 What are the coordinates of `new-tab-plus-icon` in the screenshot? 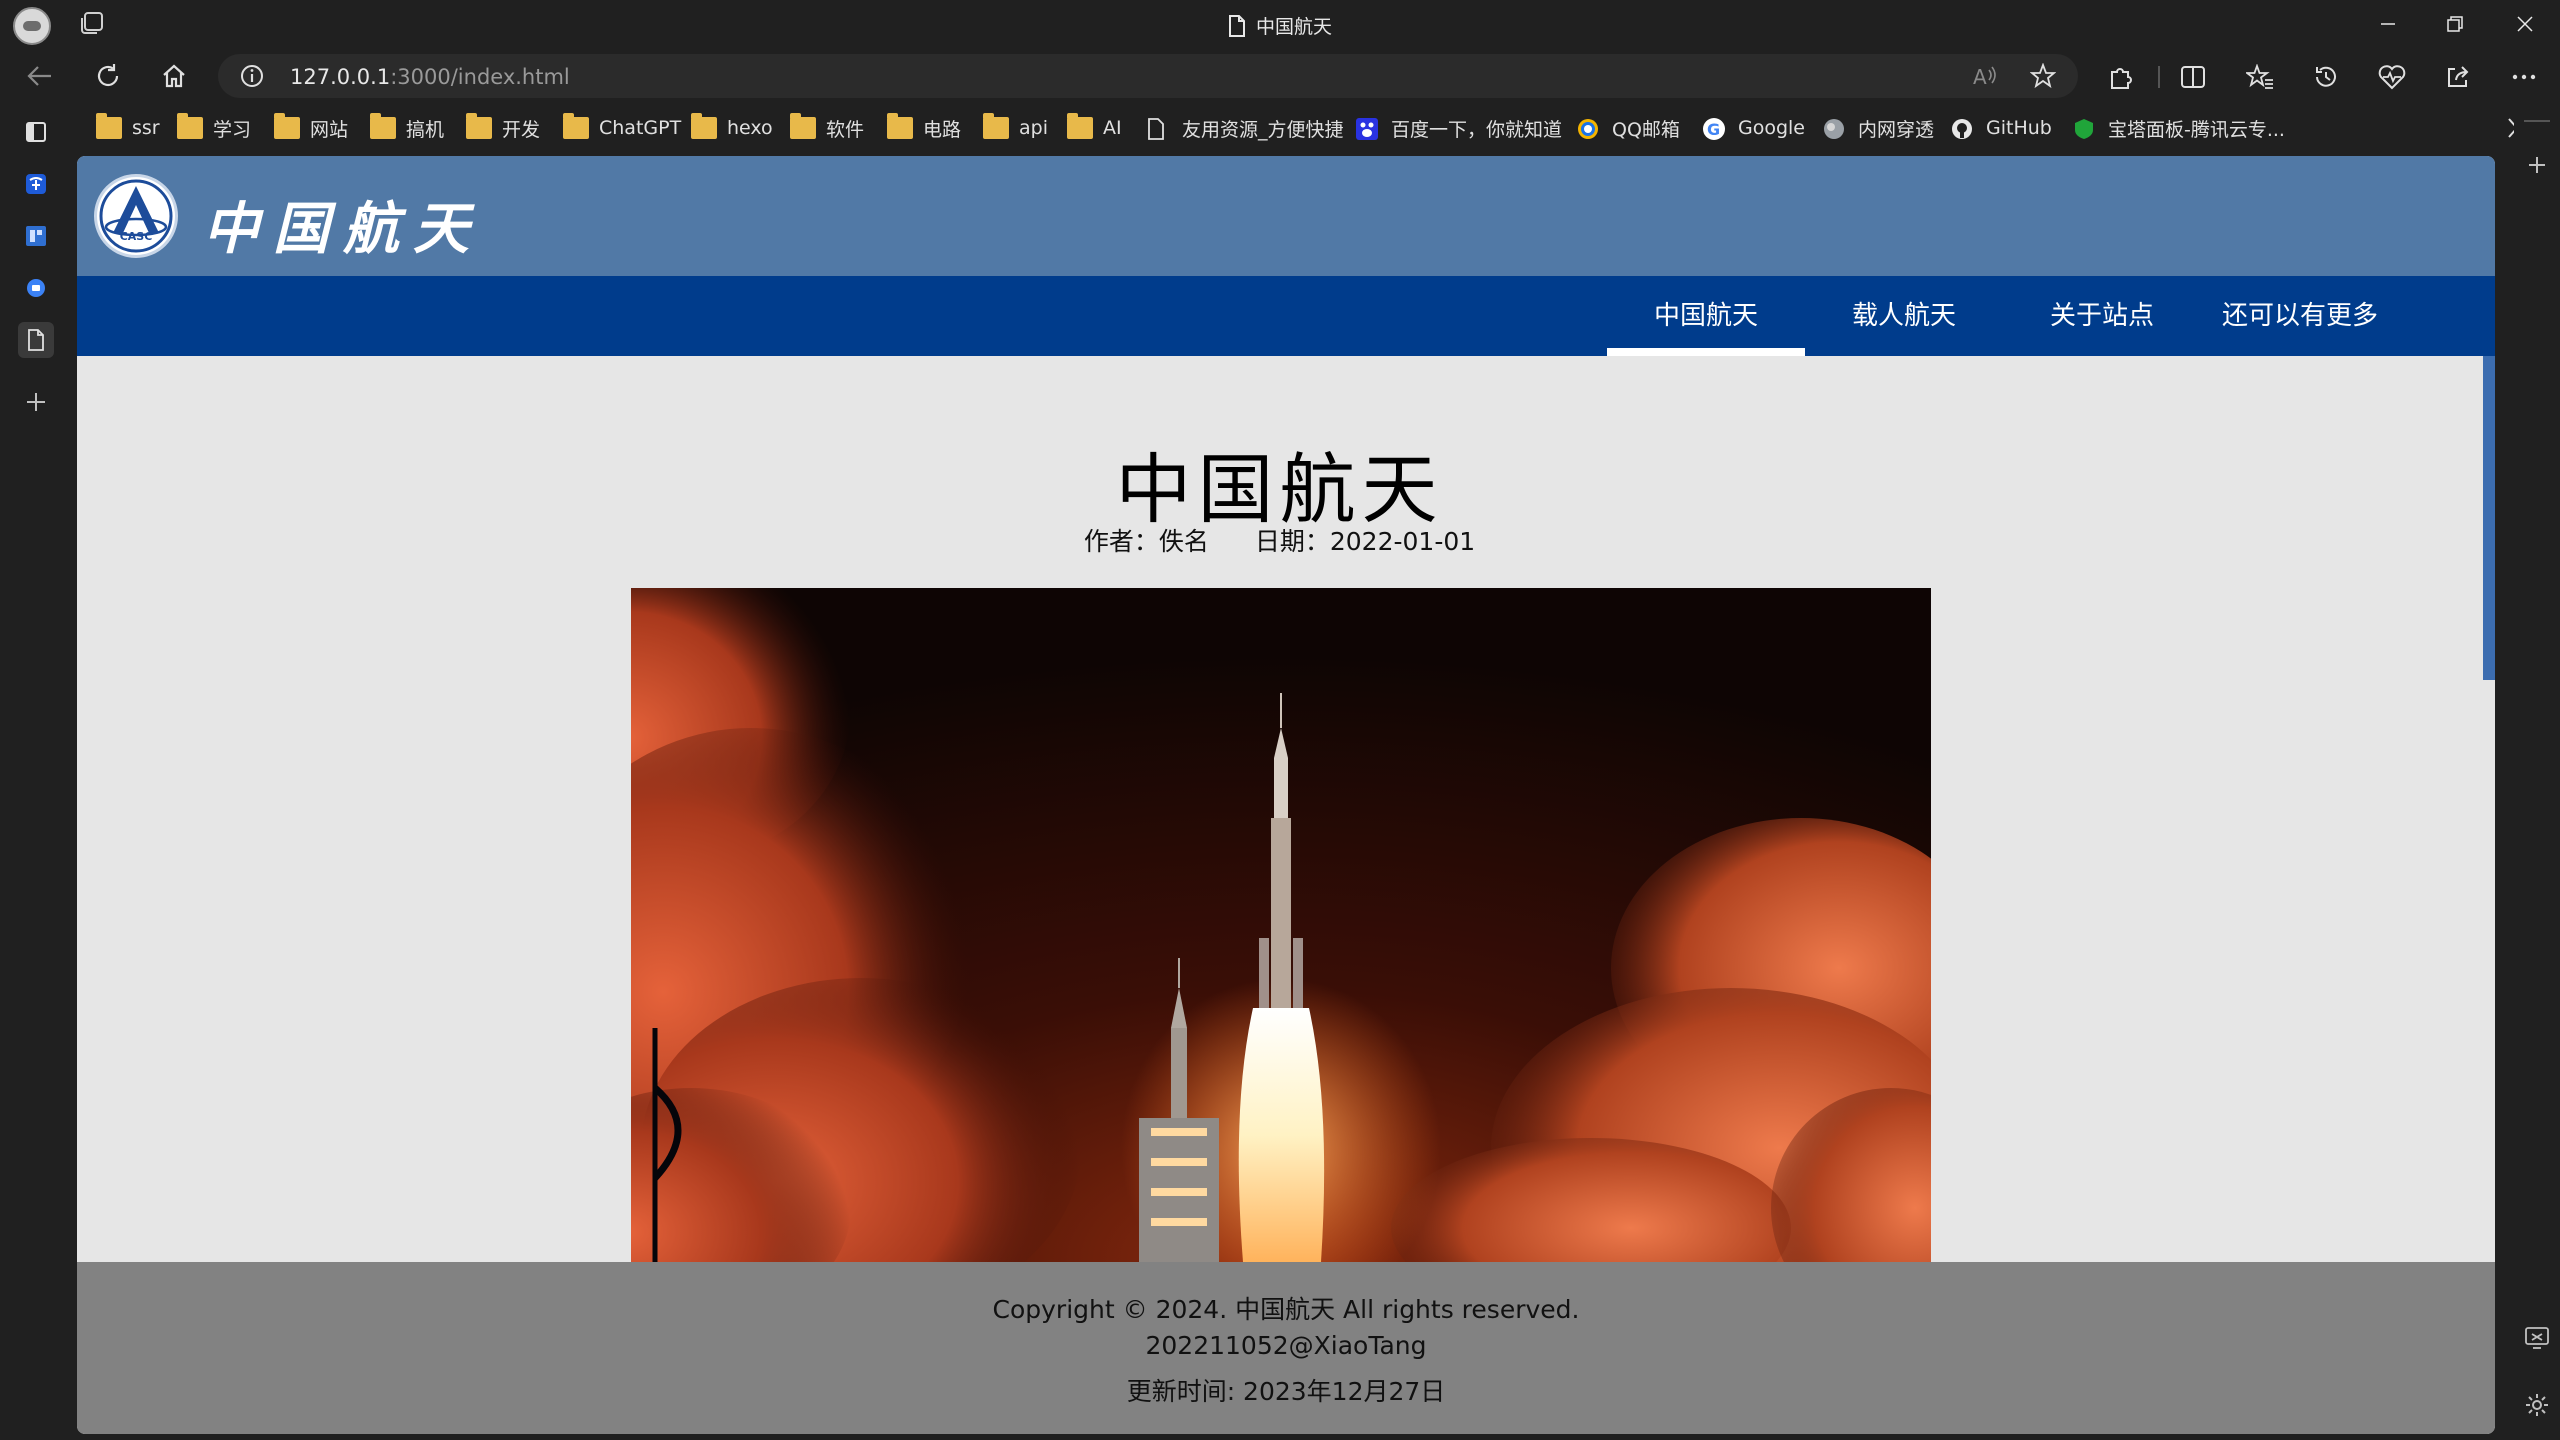 It's located at (36, 402).